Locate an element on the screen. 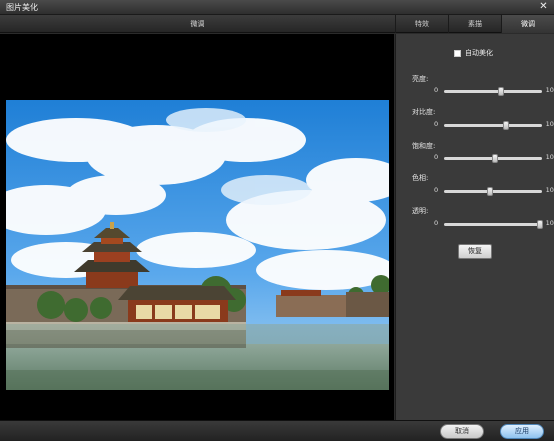  close-icon: ✕ is located at coordinates (543, 6).